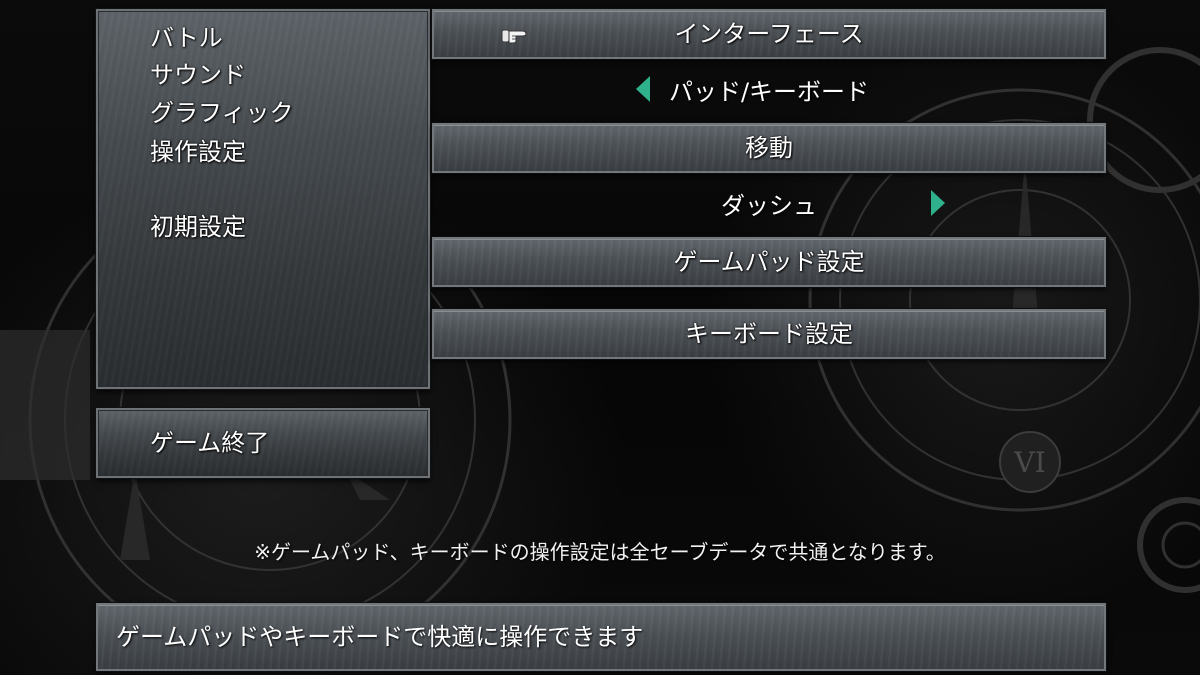 The width and height of the screenshot is (1200, 675). Describe the element at coordinates (938, 203) in the screenshot. I see `right-arrow-icon` at that location.